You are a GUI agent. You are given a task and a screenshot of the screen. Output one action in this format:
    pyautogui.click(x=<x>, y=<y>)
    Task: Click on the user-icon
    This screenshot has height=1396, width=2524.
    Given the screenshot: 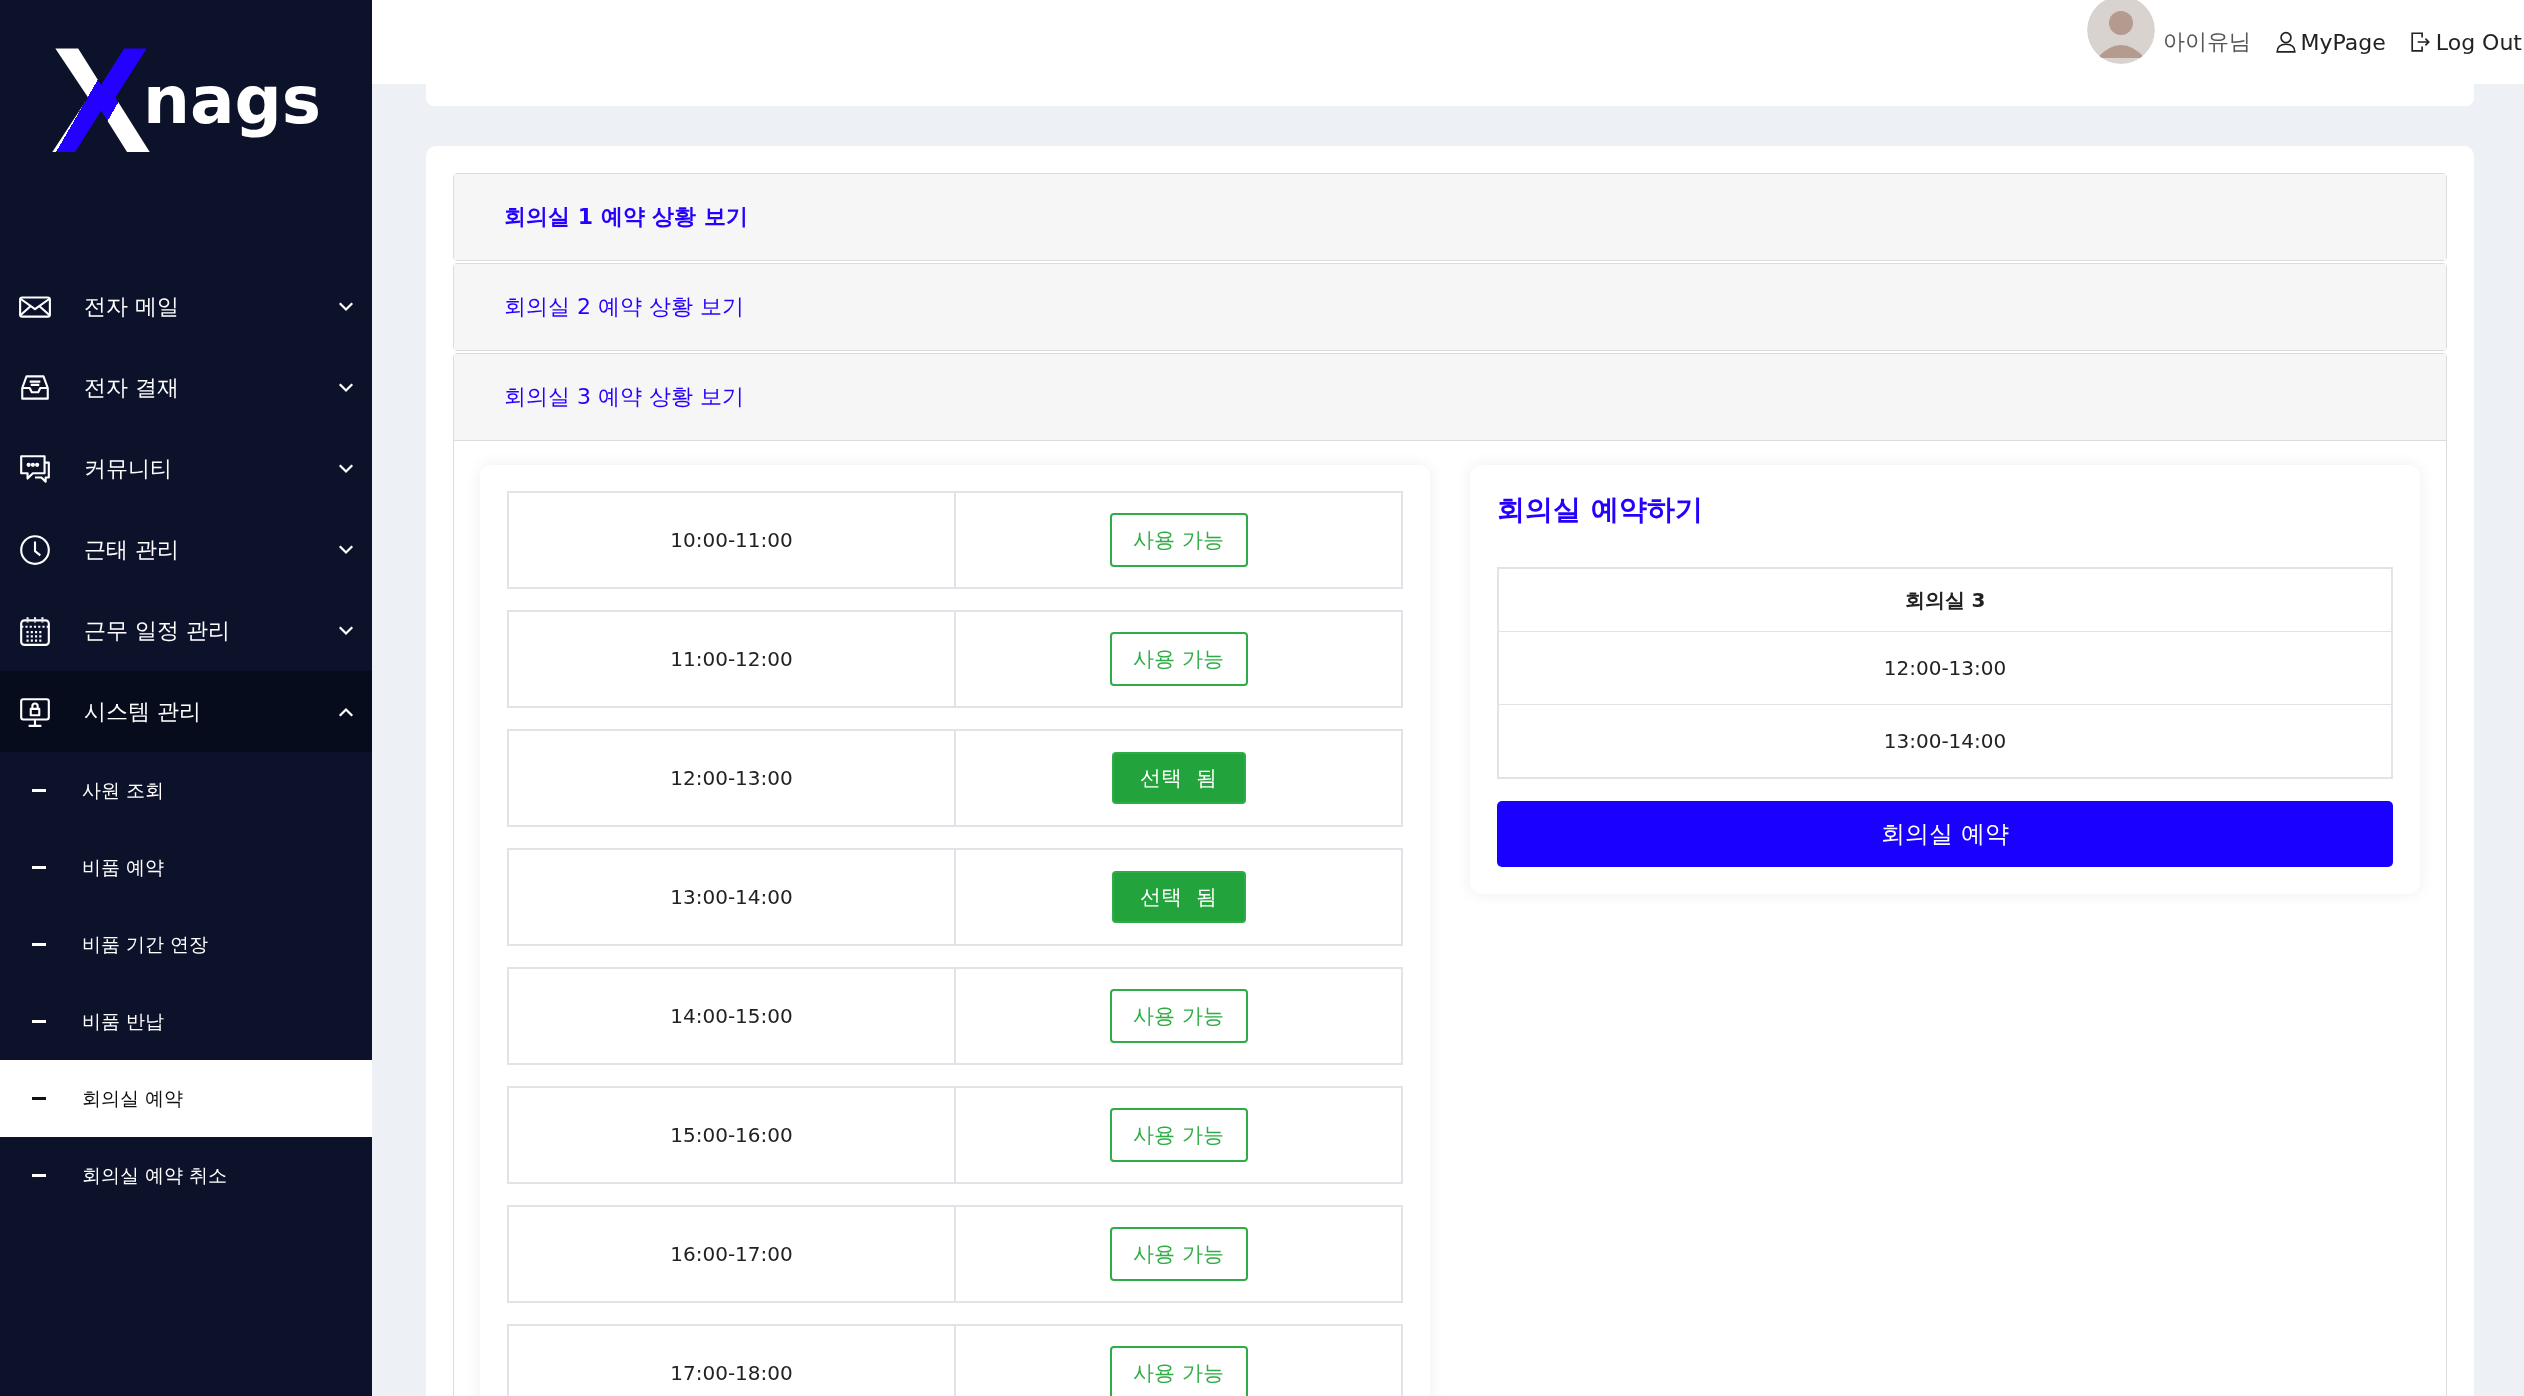 What is the action you would take?
    pyautogui.click(x=2285, y=42)
    